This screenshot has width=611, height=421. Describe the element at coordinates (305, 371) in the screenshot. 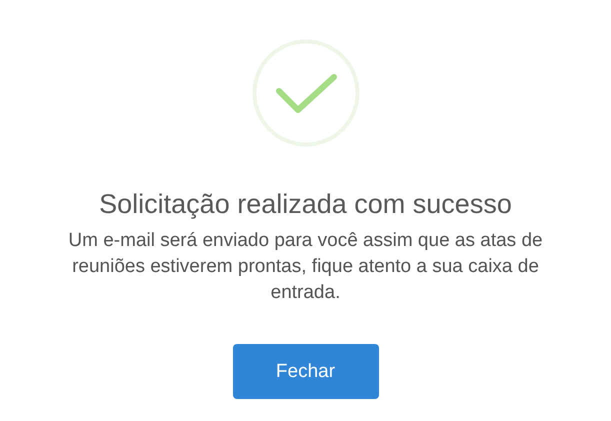

I see `close-button: Fechar` at that location.